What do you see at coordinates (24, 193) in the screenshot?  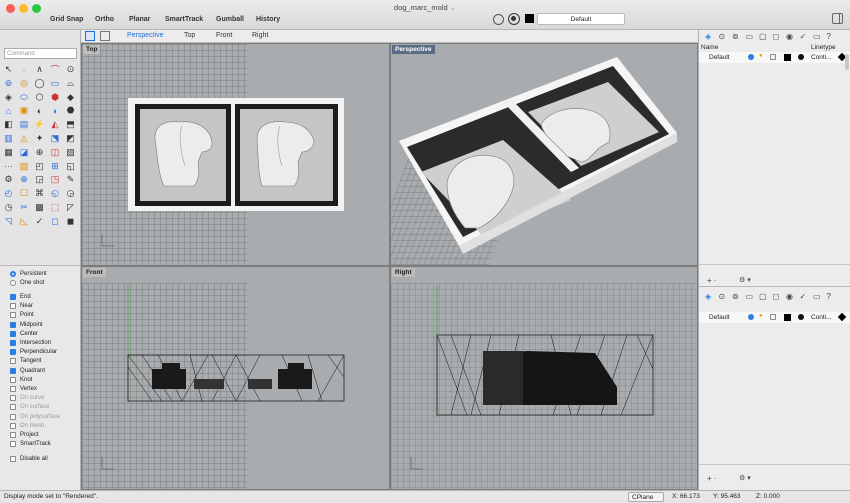 I see `hatch-tool-icon: ☐` at bounding box center [24, 193].